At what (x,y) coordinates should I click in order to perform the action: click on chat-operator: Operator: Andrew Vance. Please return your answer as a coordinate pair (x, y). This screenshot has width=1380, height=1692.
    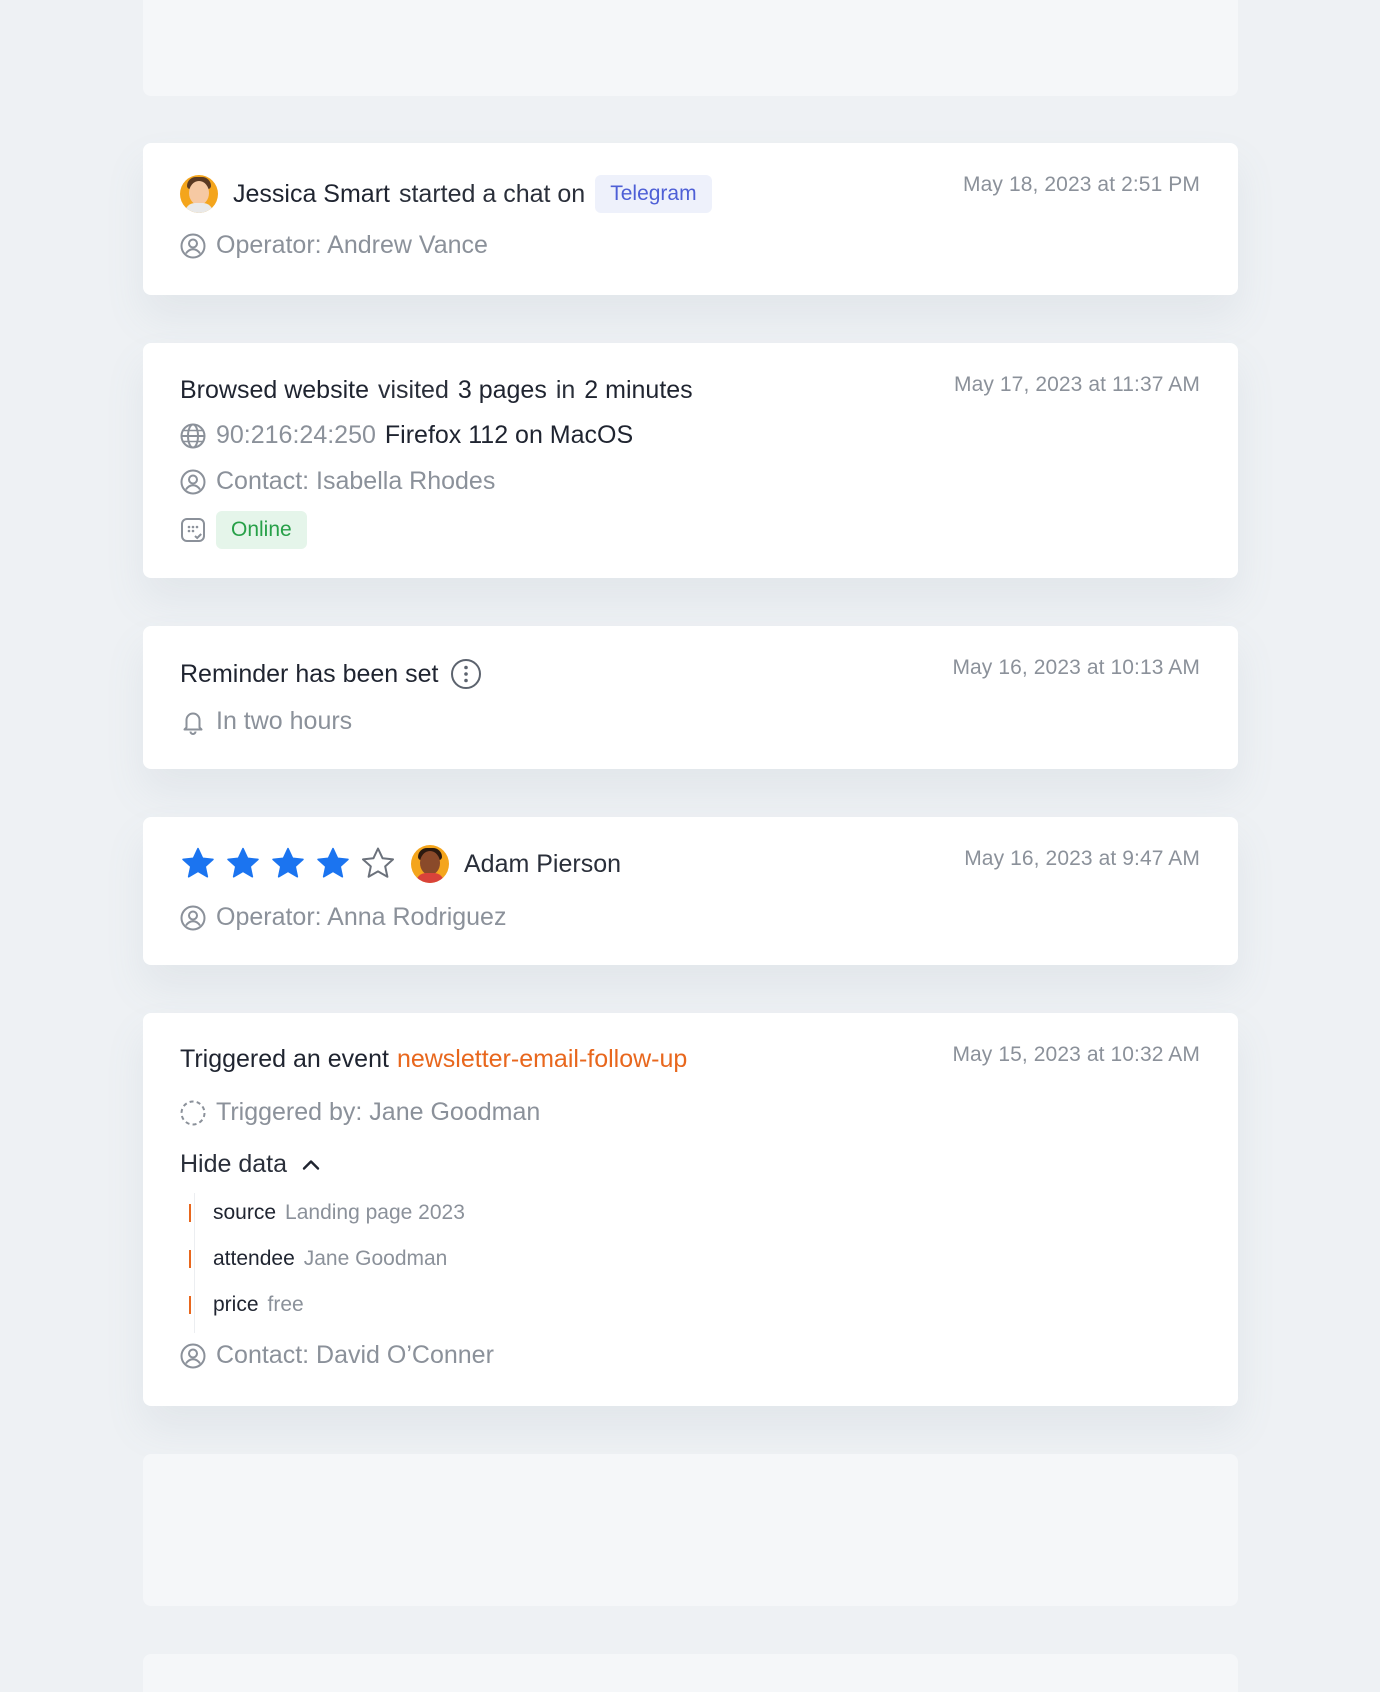
    Looking at the image, I should click on (352, 245).